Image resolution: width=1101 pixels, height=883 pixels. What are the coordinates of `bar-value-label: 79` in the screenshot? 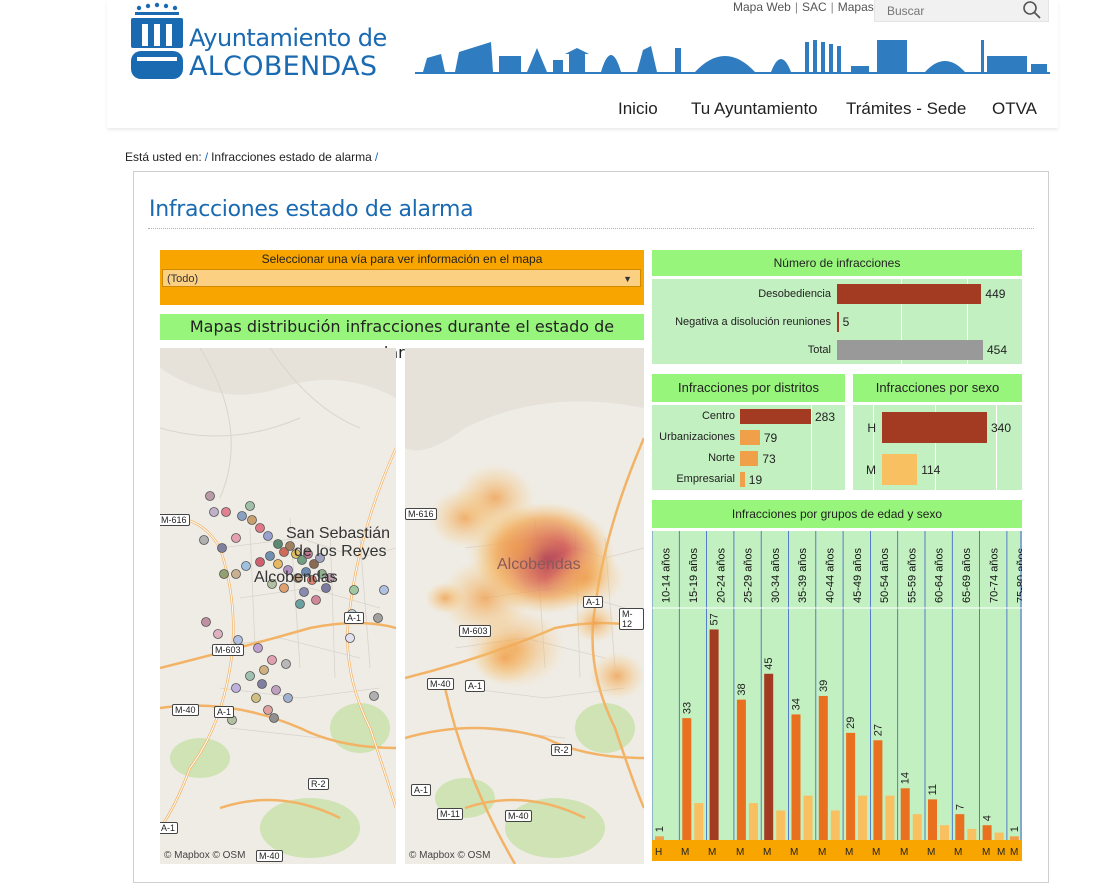 It's located at (770, 437).